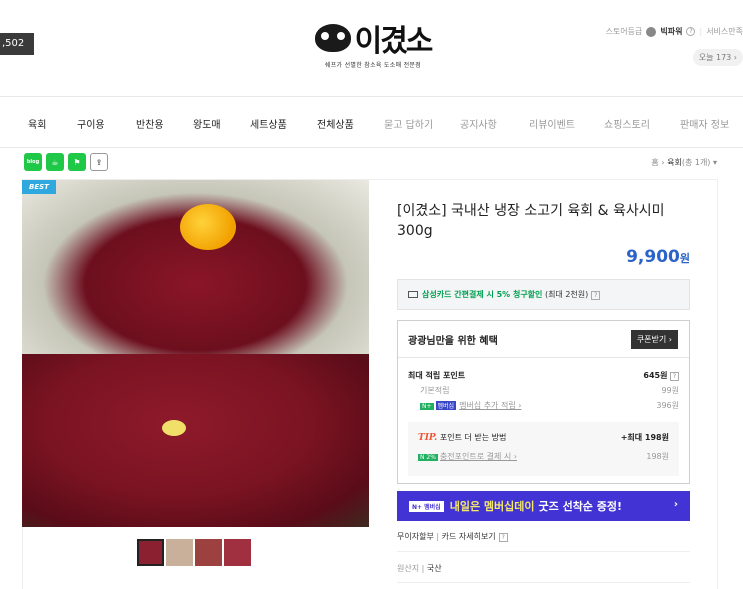 The height and width of the screenshot is (589, 743). What do you see at coordinates (580, 506) in the screenshot?
I see `banner-text: 굿즈 선착순 증정!` at bounding box center [580, 506].